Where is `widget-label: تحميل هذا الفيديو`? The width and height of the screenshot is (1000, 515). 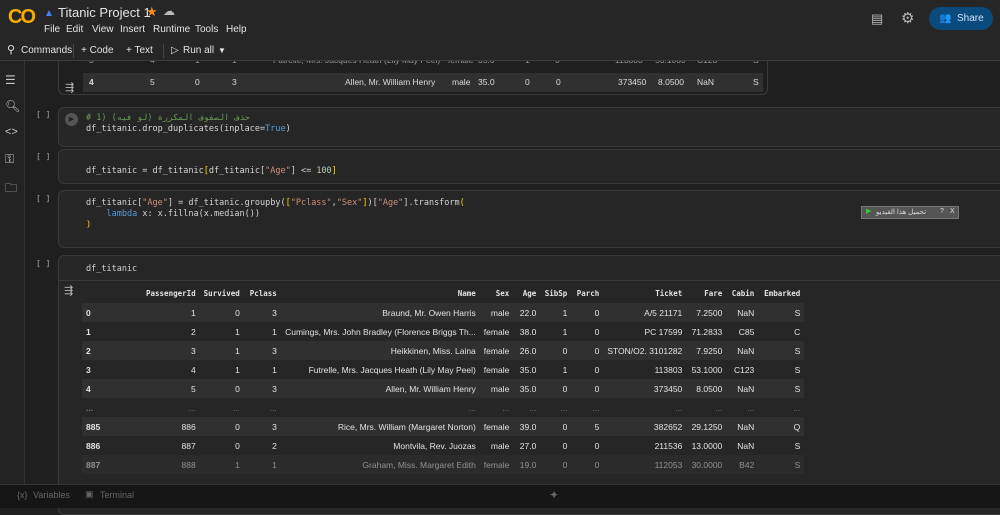
widget-label: تحميل هذا الفيديو is located at coordinates (901, 212).